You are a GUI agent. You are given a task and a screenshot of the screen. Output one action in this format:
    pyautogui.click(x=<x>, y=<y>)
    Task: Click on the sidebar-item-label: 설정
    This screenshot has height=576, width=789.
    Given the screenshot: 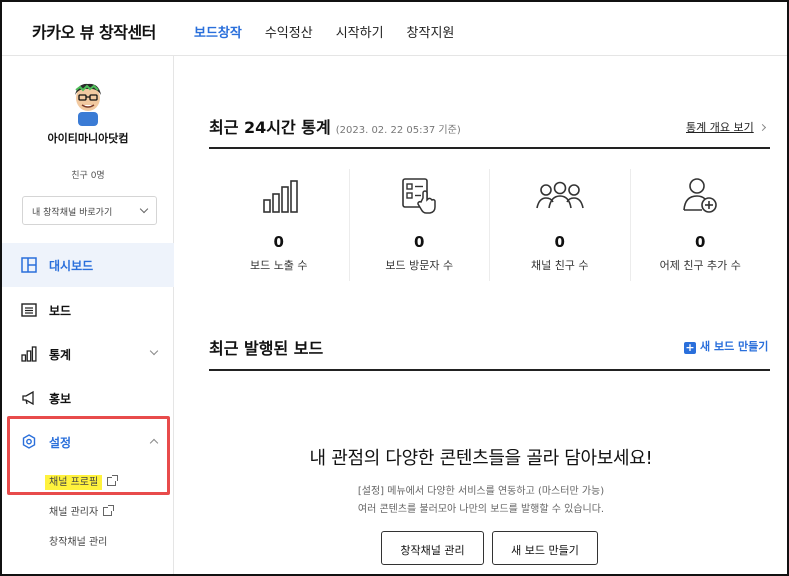 What is the action you would take?
    pyautogui.click(x=60, y=443)
    